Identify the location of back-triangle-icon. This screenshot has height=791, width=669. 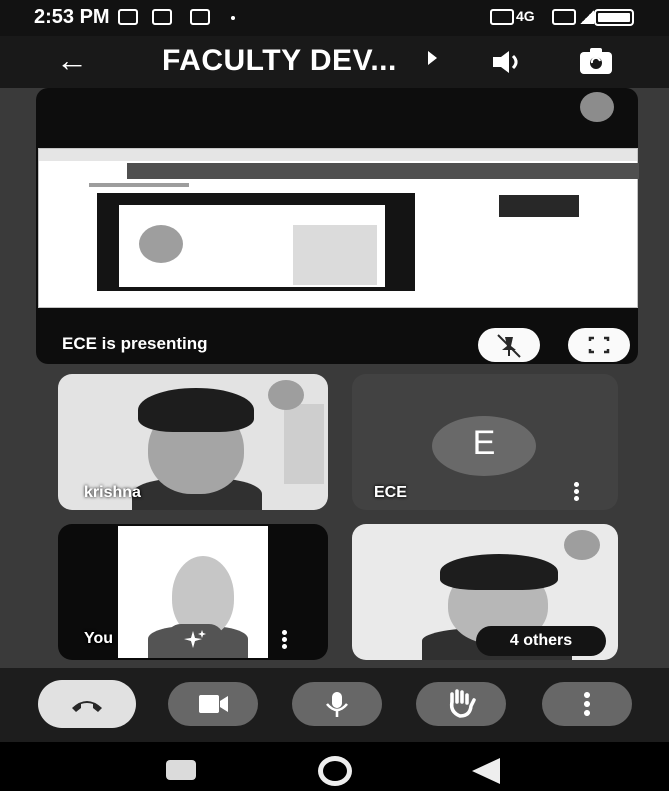
(486, 771).